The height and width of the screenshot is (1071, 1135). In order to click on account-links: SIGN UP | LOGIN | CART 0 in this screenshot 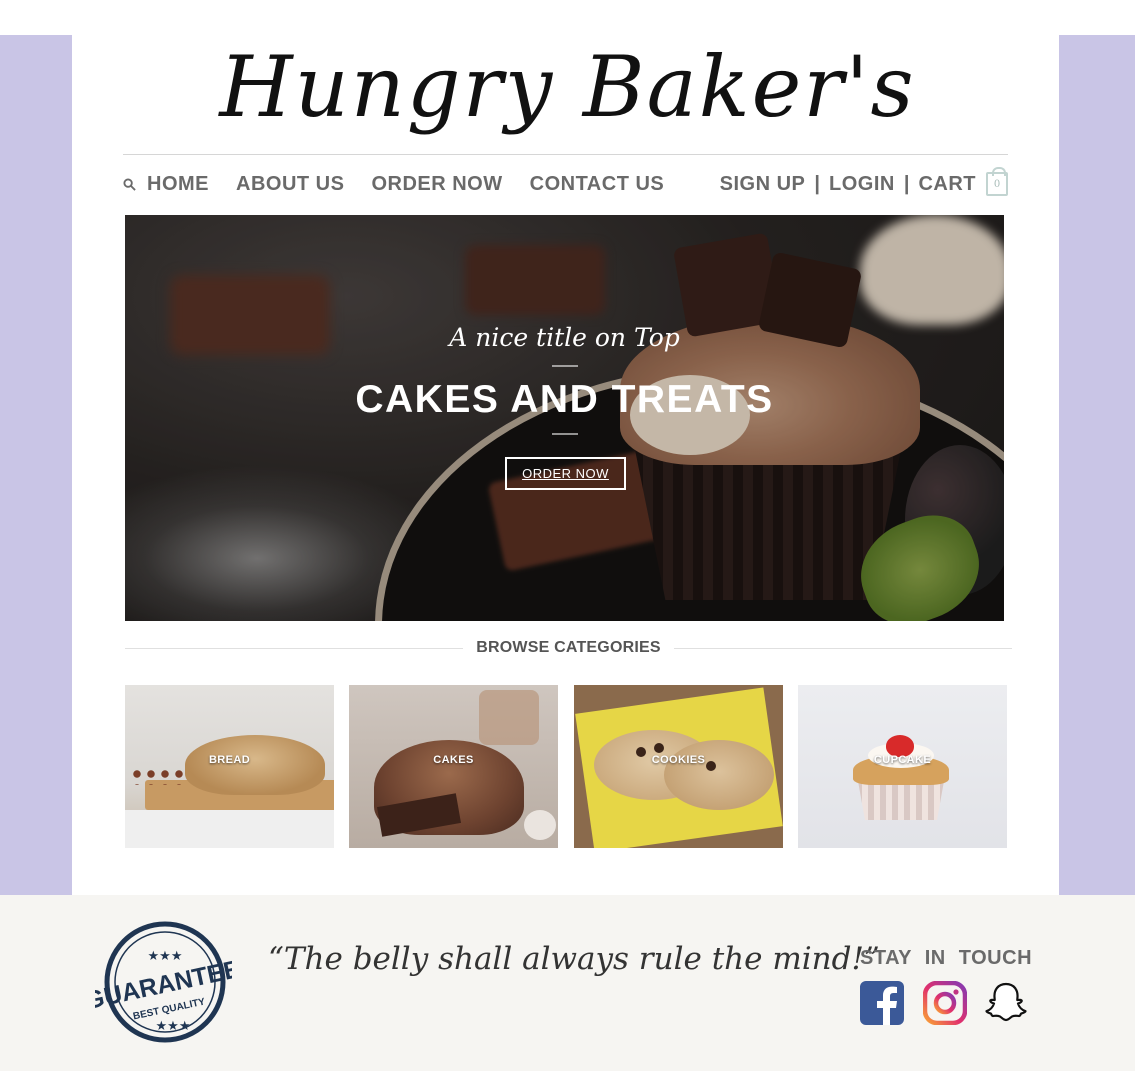, I will do `click(864, 181)`.